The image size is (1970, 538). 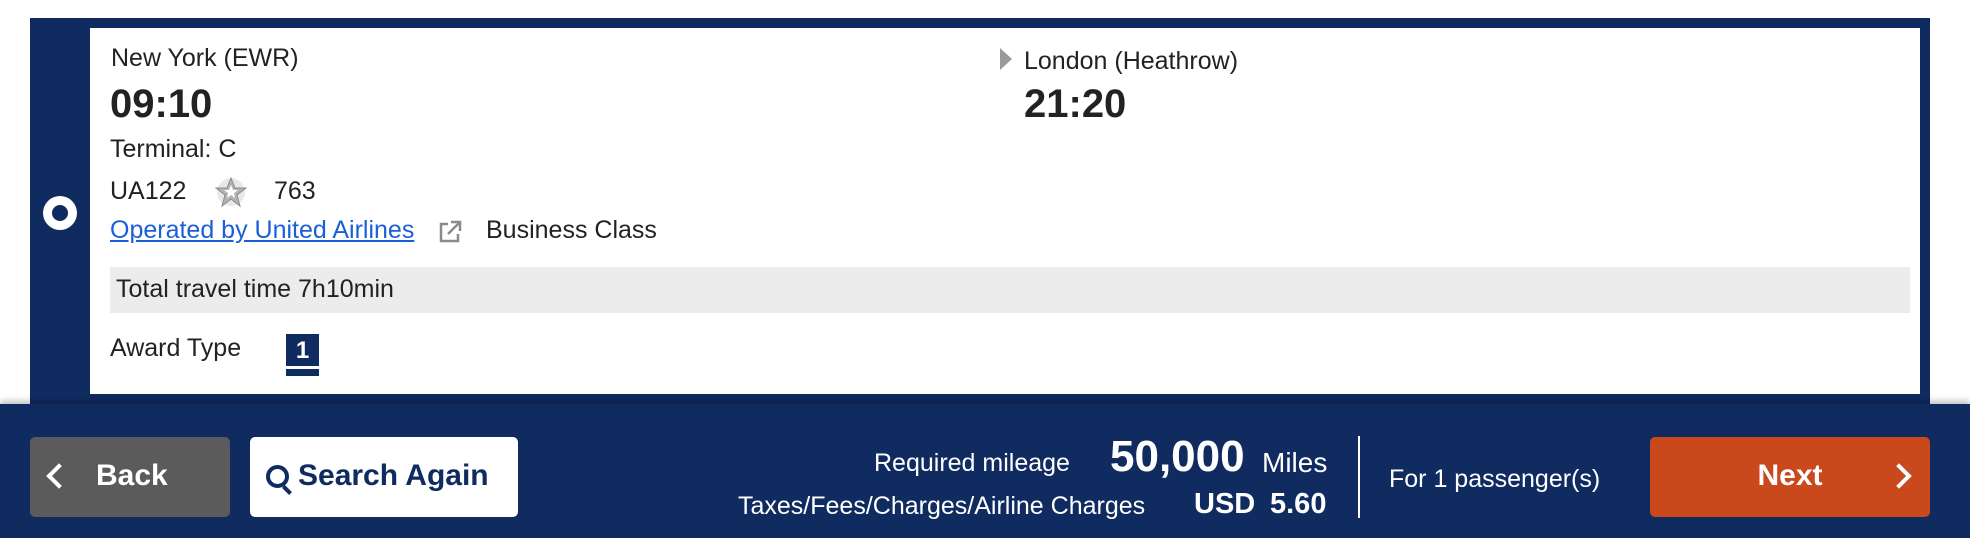 What do you see at coordinates (571, 230) in the screenshot?
I see `cabin-class: Business Class` at bounding box center [571, 230].